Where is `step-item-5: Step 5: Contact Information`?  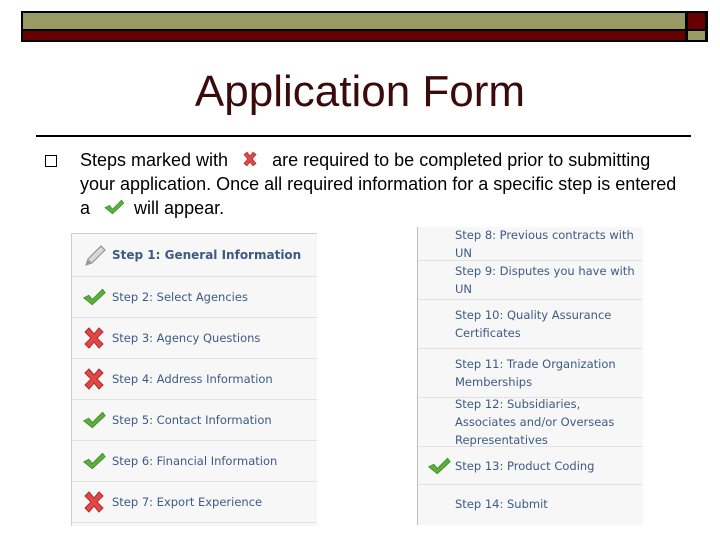
step-item-5: Step 5: Contact Information is located at coordinates (194, 420).